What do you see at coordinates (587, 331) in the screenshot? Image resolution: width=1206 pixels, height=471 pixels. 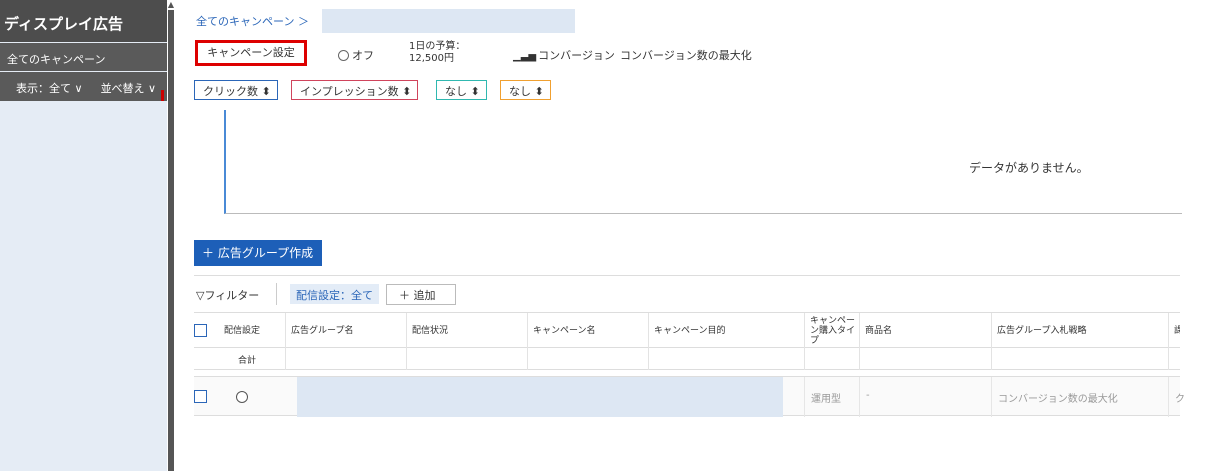 I see `col-campaign-name: キャンペーン名` at bounding box center [587, 331].